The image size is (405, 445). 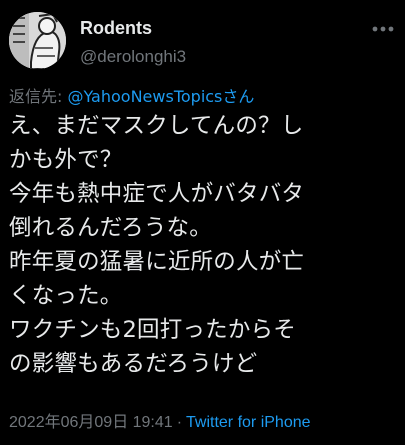 I want to click on tweet-source-link: Twitter for iPhone, so click(x=248, y=422).